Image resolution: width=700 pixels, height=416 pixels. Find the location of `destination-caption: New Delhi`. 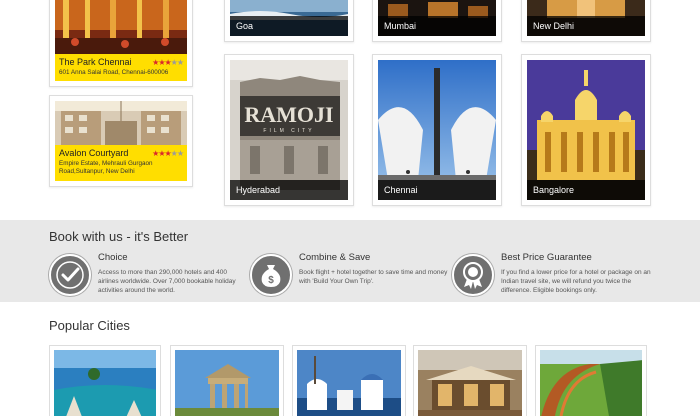

destination-caption: New Delhi is located at coordinates (586, 26).